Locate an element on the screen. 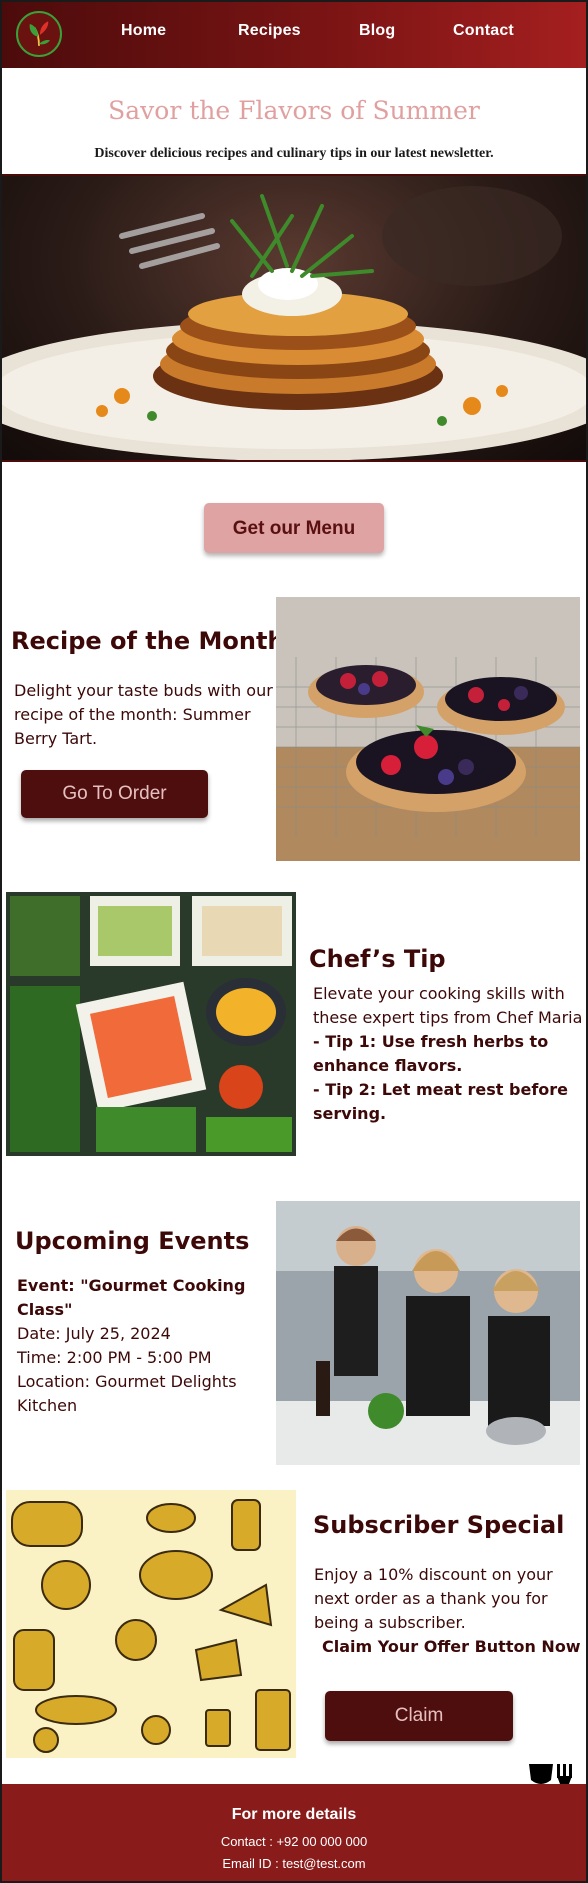 Image resolution: width=588 pixels, height=1883 pixels. hero-potato-stack-illustration is located at coordinates (294, 323).